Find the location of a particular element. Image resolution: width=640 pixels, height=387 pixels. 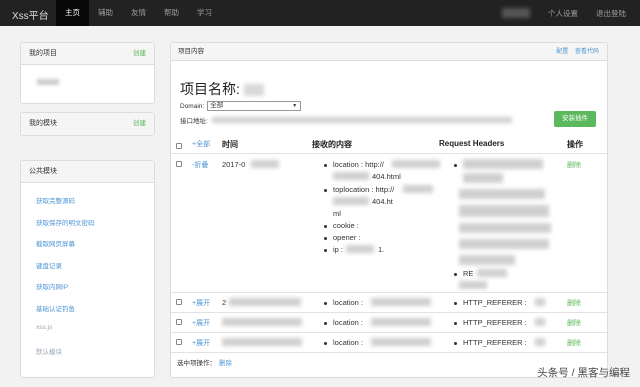

my-modules-header: 我的模块 创建 is located at coordinates (87, 124).